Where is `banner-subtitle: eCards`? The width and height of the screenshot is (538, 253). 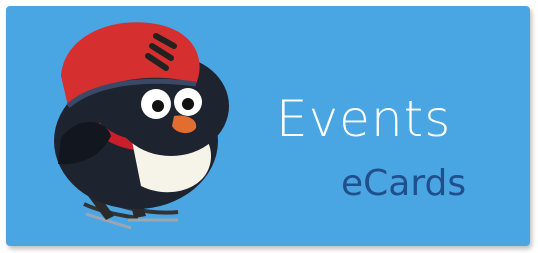
banner-subtitle: eCards is located at coordinates (404, 183).